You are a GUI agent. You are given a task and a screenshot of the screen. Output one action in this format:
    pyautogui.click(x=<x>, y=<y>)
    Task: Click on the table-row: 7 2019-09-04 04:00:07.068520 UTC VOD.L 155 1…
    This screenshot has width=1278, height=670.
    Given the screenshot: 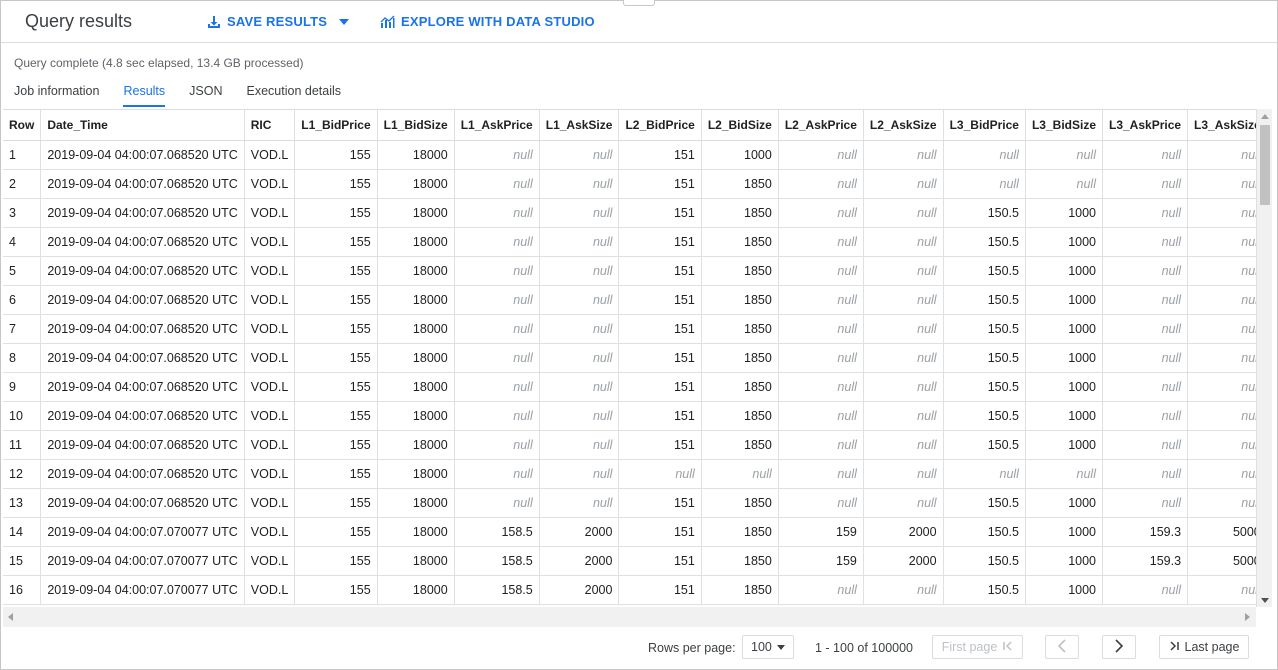 What is the action you would take?
    pyautogui.click(x=629, y=329)
    